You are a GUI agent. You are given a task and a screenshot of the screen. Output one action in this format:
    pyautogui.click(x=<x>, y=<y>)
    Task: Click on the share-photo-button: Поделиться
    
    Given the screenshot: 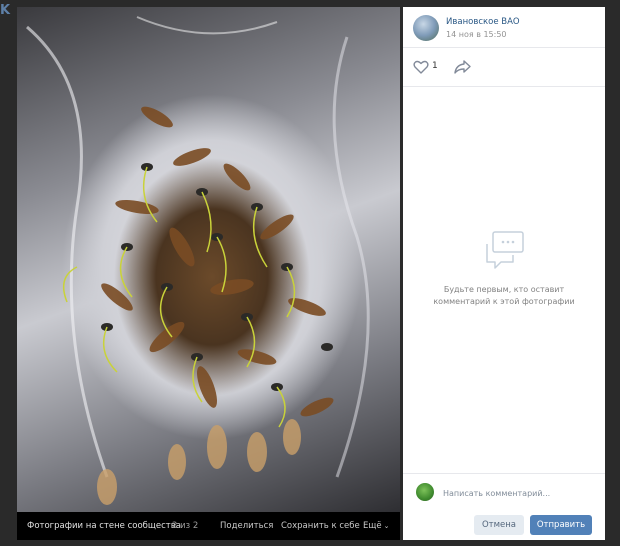 What is the action you would take?
    pyautogui.click(x=246, y=526)
    